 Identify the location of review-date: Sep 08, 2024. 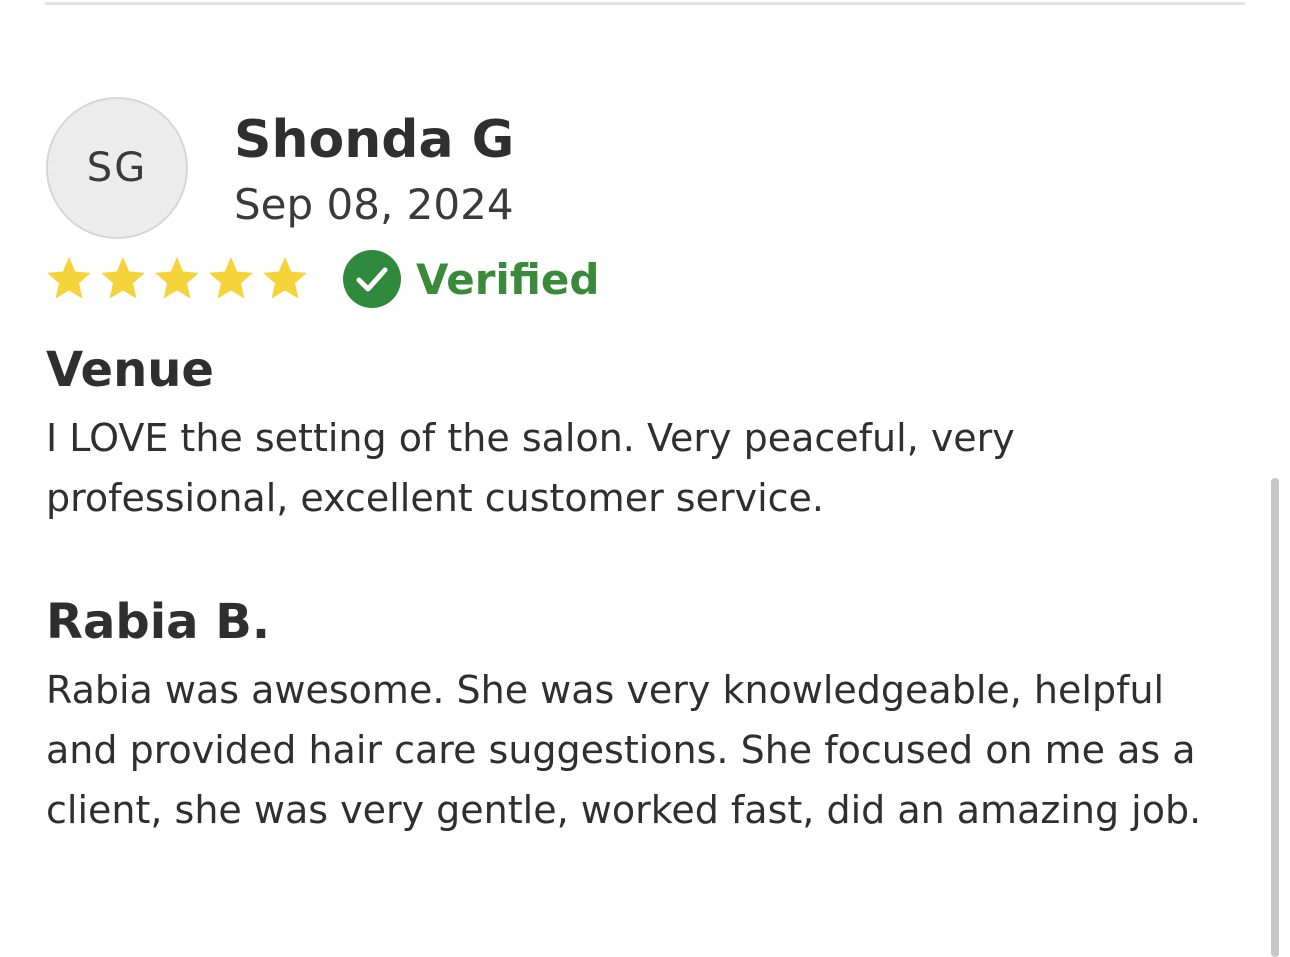
(374, 204).